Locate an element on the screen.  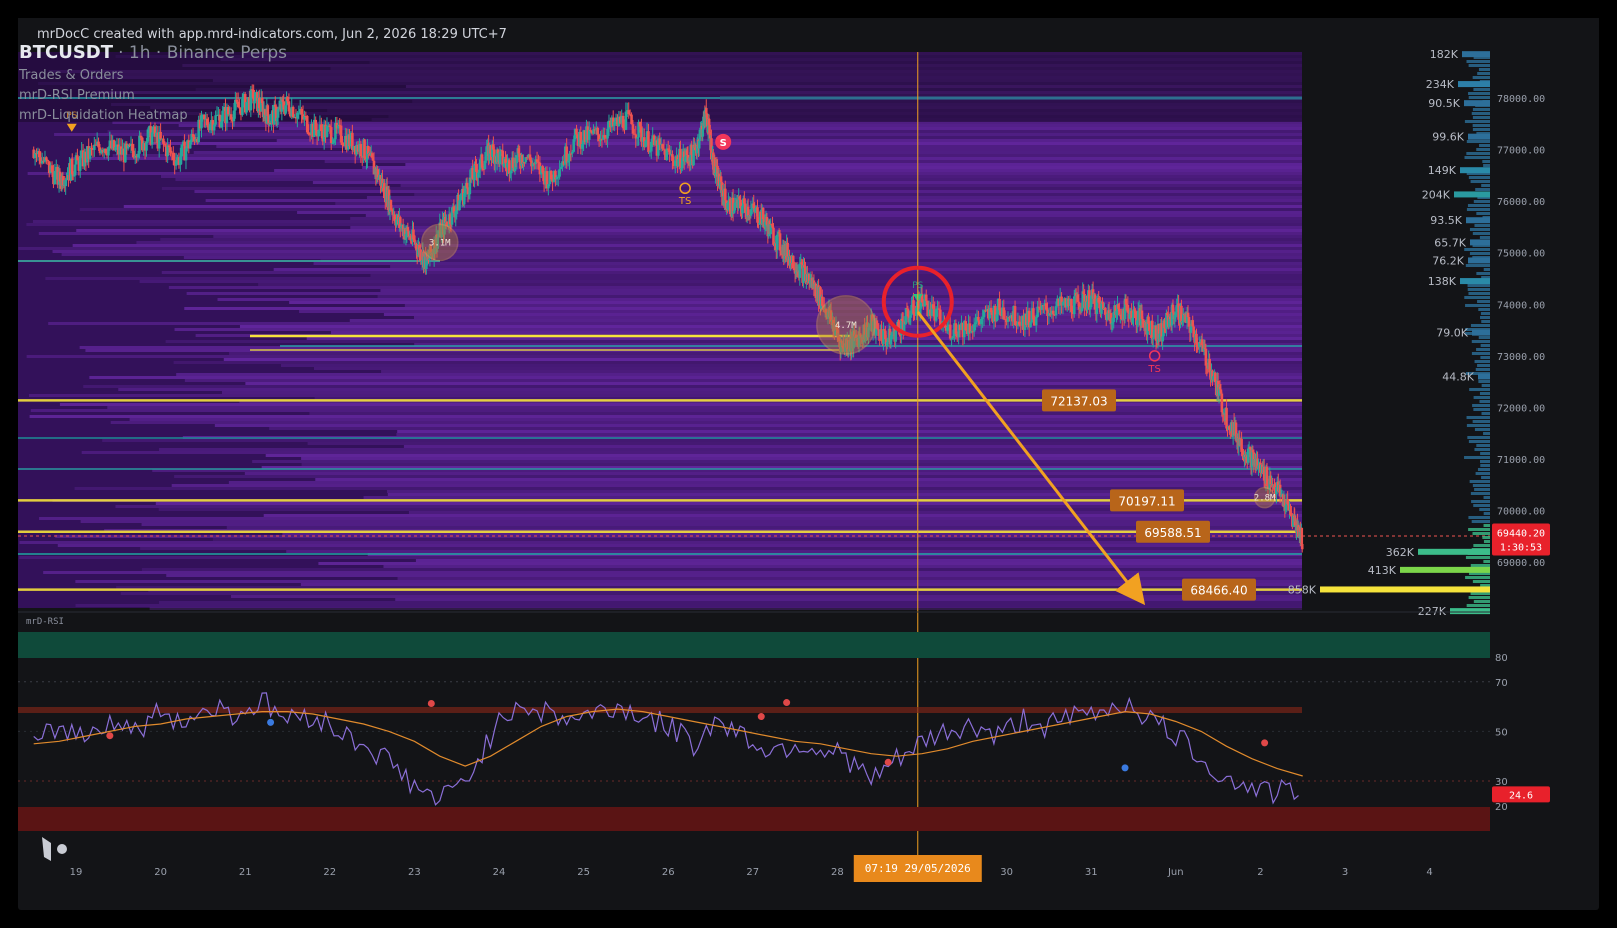
time-axis-tick: 22 is located at coordinates (329, 872).